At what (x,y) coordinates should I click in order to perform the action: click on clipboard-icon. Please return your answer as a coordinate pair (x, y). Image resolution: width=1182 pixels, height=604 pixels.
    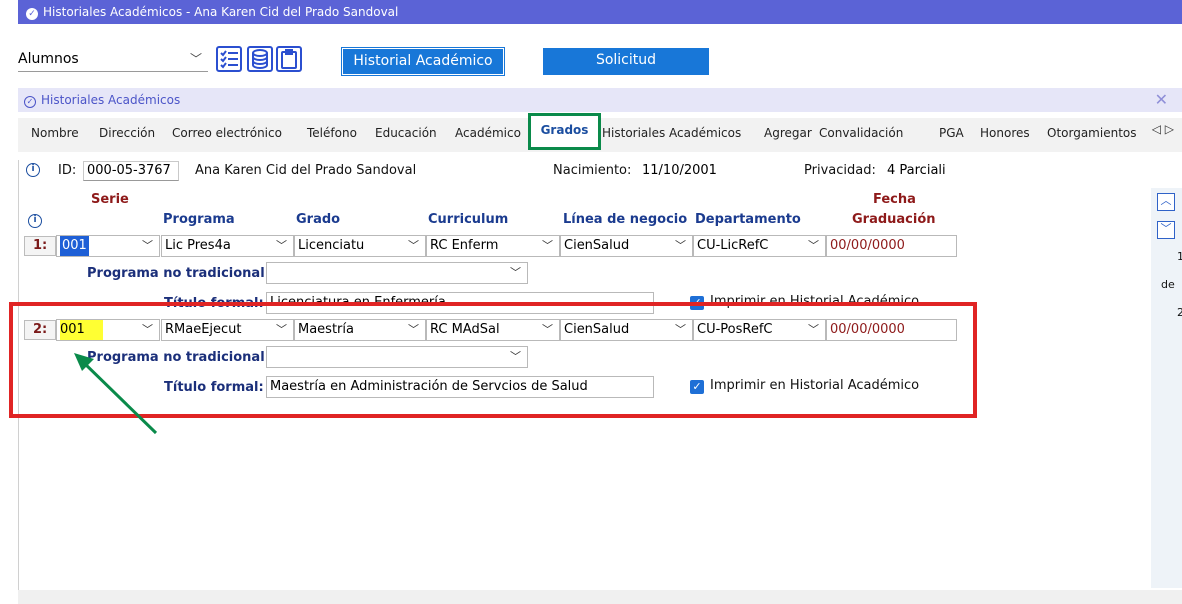
    Looking at the image, I should click on (289, 59).